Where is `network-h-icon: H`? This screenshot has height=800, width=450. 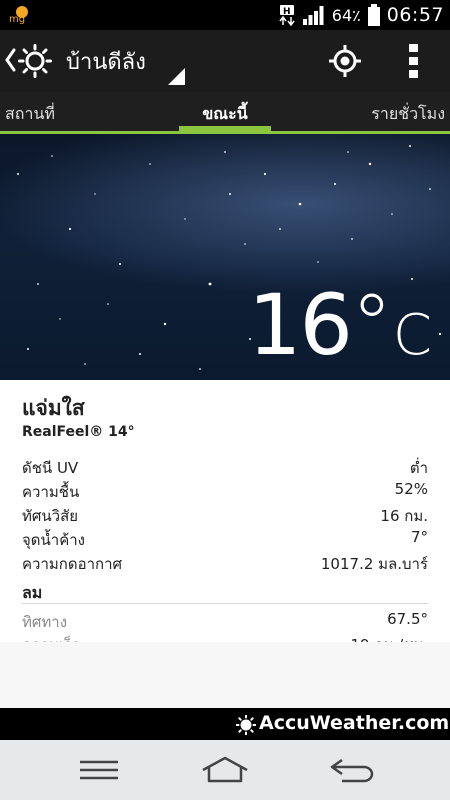 network-h-icon: H is located at coordinates (287, 15).